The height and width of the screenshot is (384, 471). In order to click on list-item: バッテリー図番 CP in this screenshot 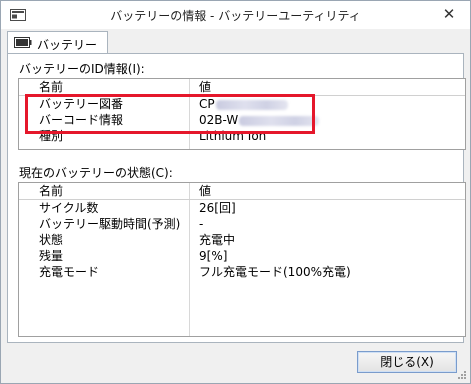, I will do `click(242, 104)`.